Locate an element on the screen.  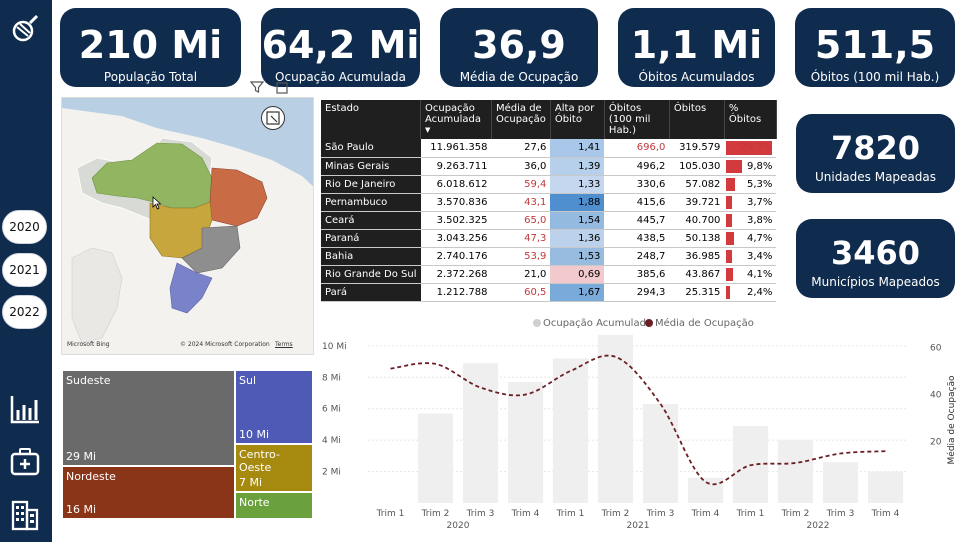
kpi-obitos-acumulados: 1,1 Mi Óbitos Acumulados is located at coordinates (696, 47).